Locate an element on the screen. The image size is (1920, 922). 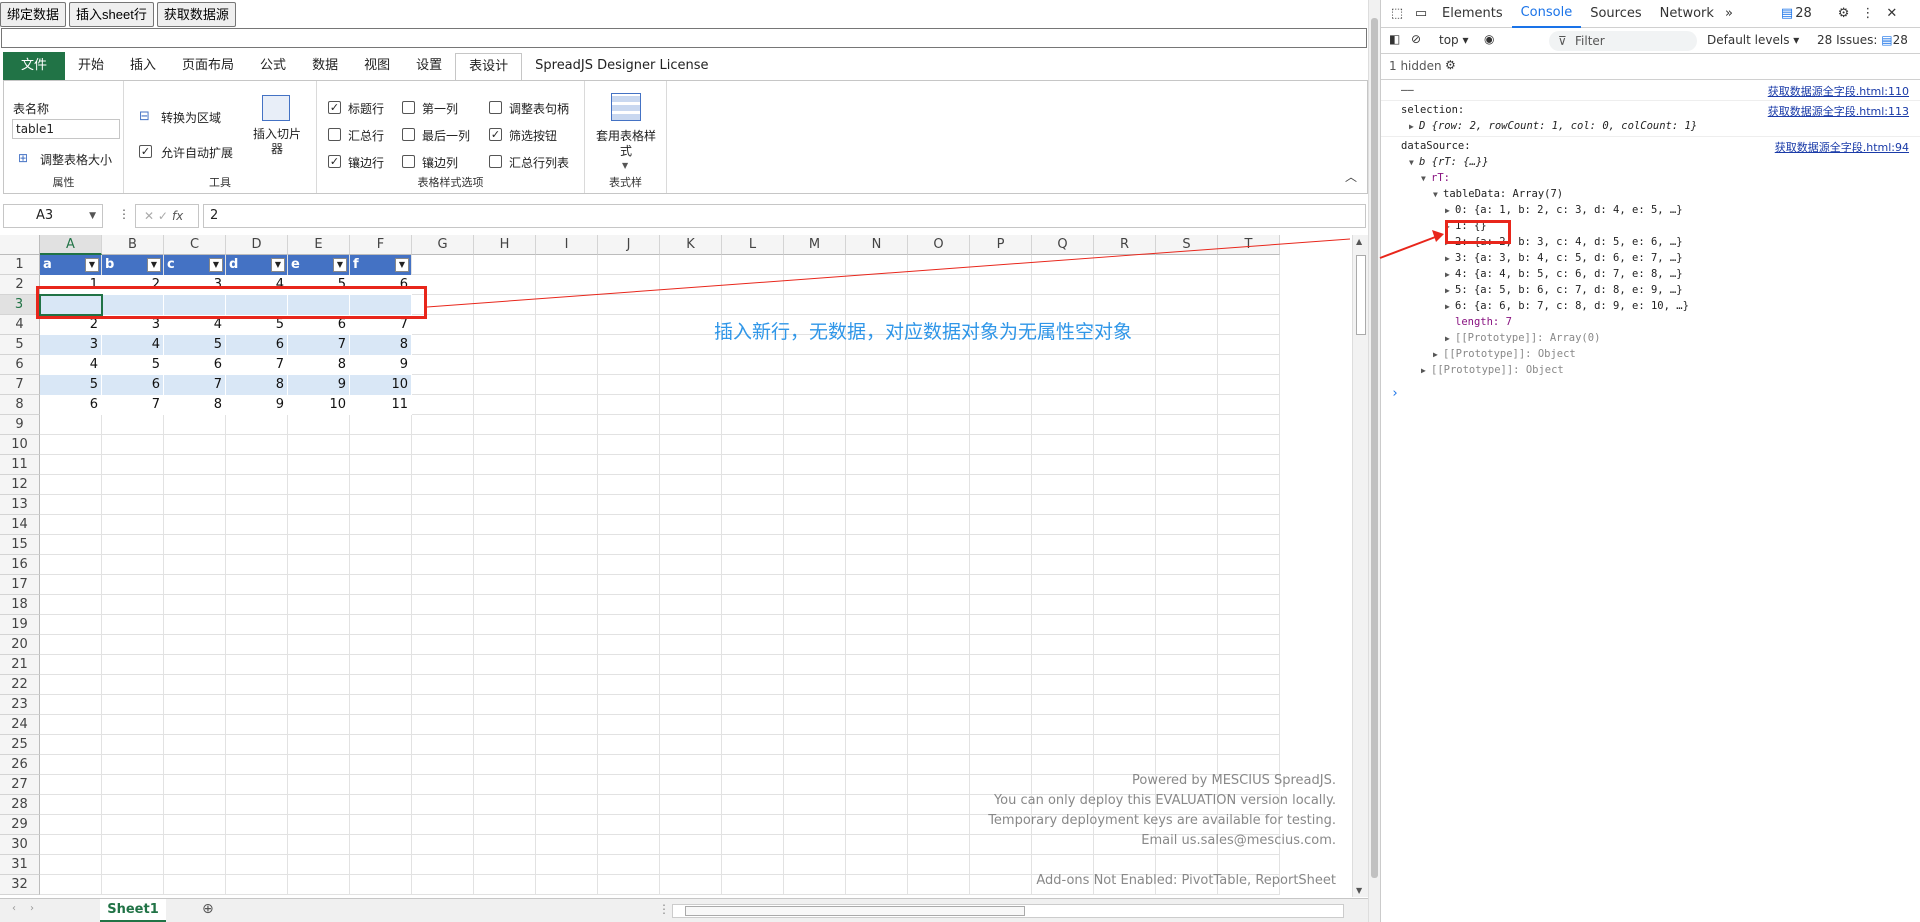
table-cell: 7 is located at coordinates (257, 365).